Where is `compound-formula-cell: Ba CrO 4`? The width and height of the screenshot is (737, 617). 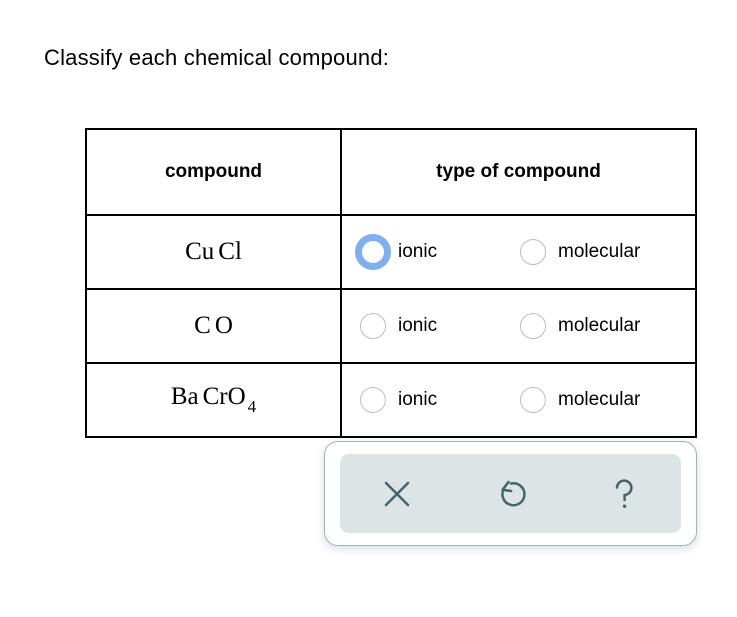
compound-formula-cell: Ba CrO 4 is located at coordinates (213, 400).